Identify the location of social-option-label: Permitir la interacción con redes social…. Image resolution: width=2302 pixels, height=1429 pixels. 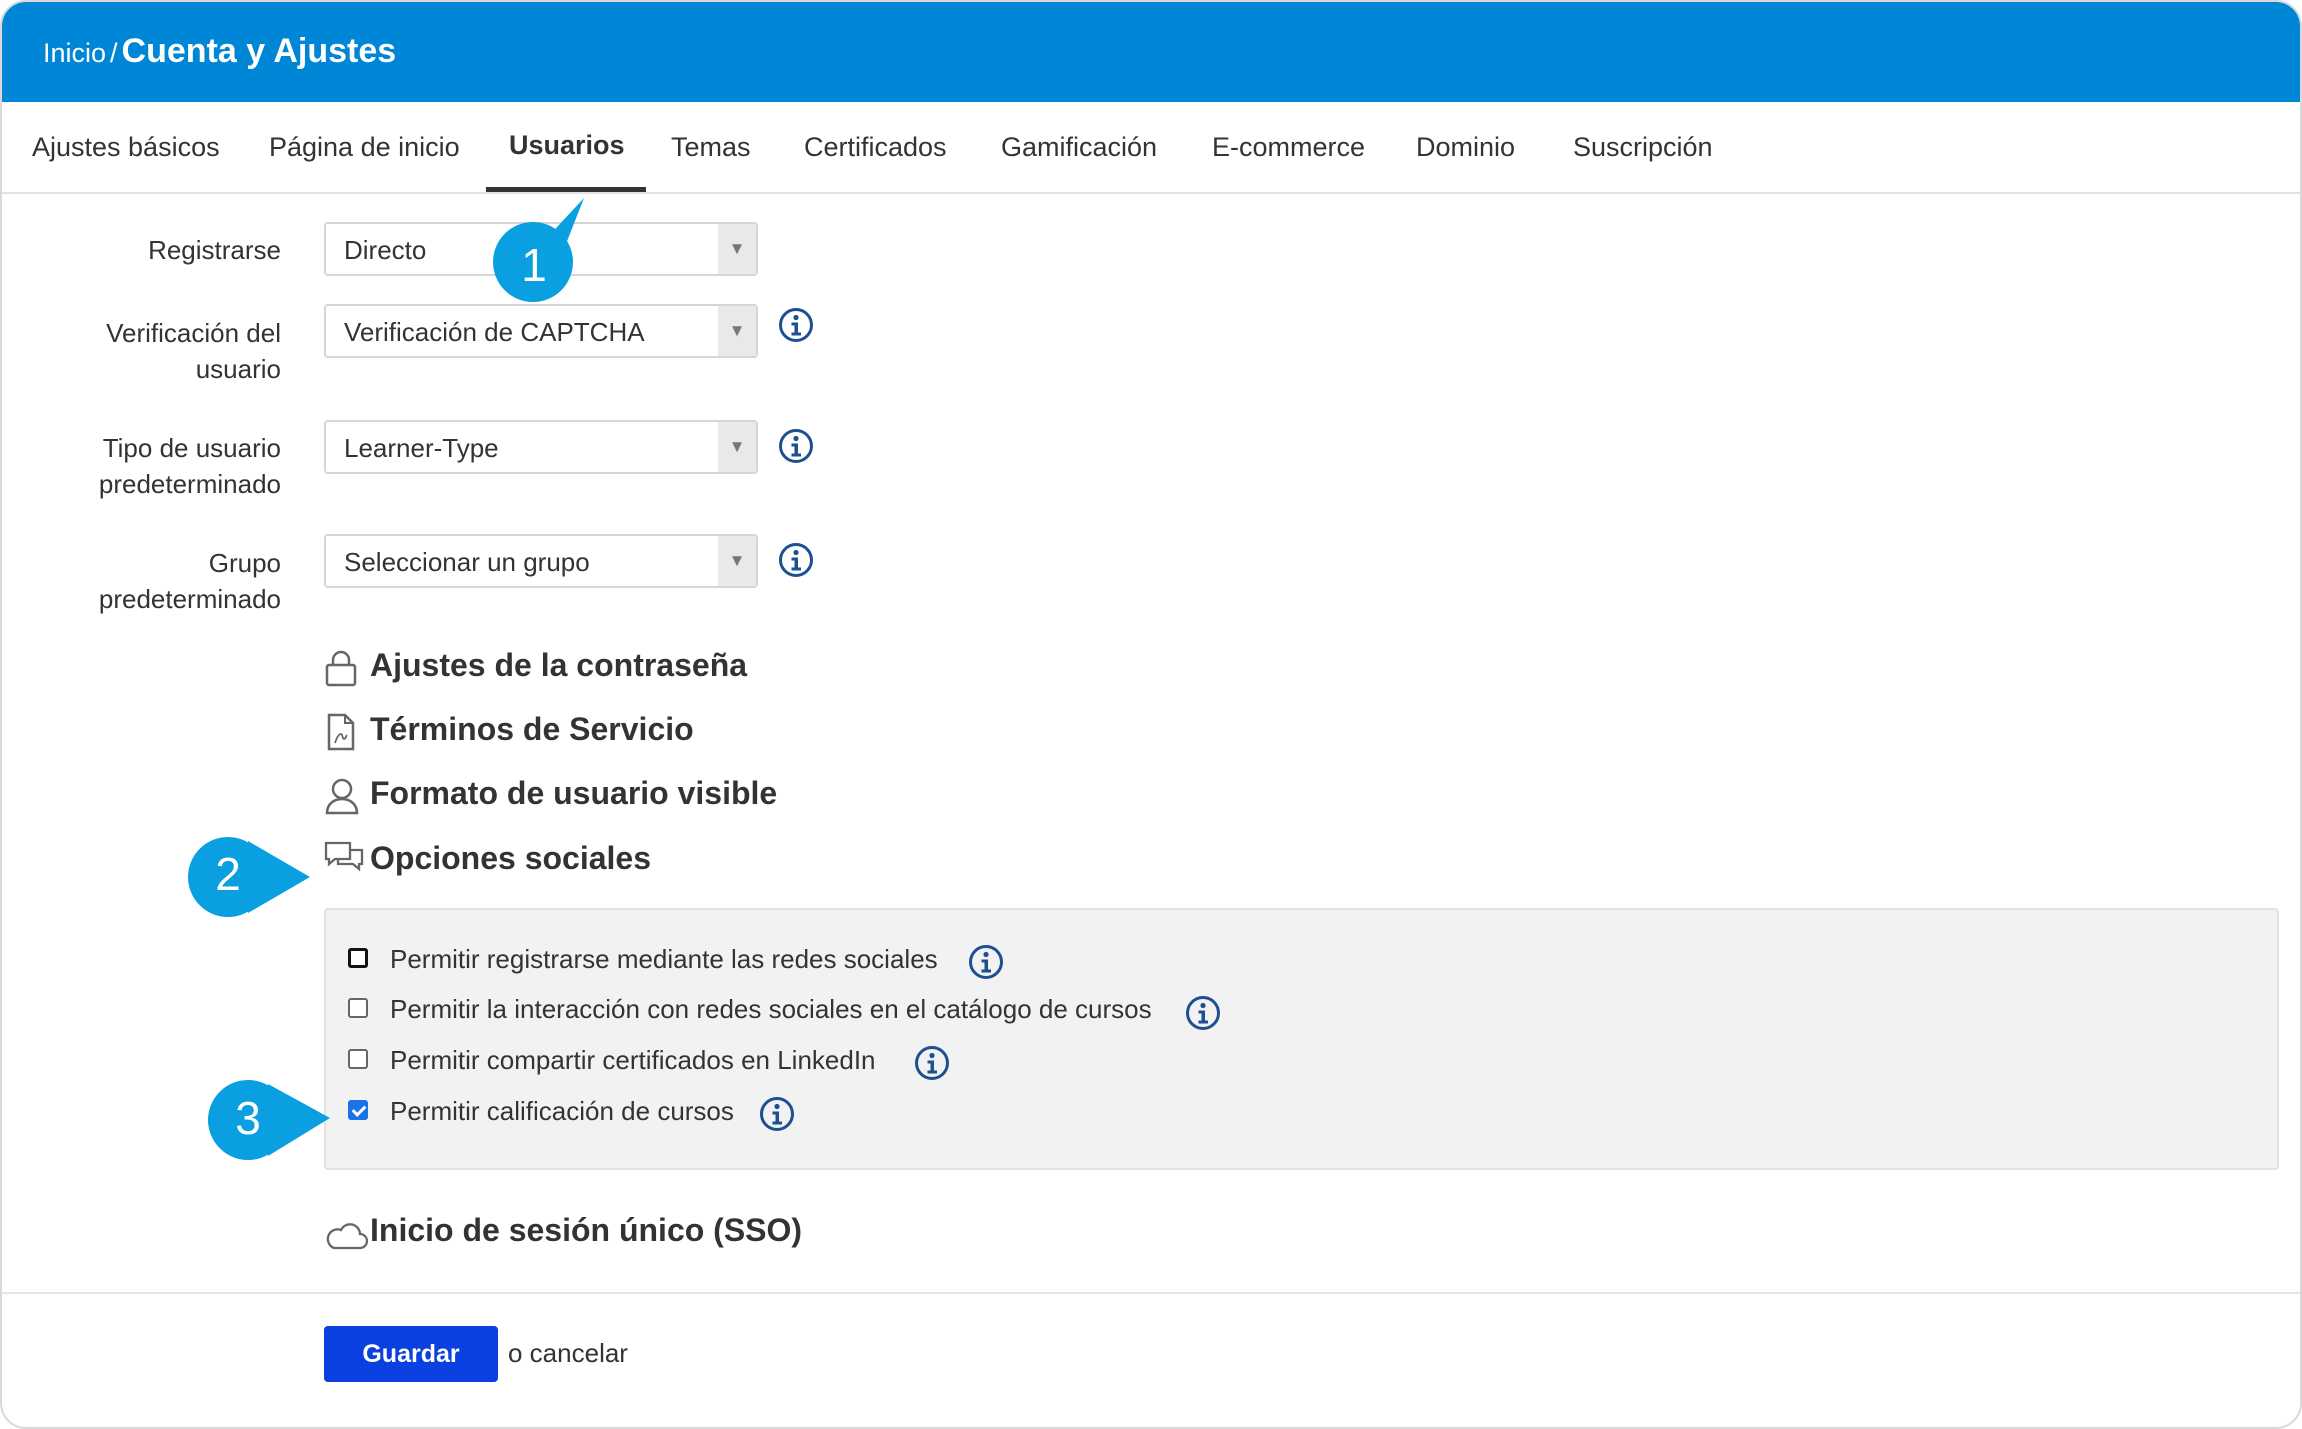
(771, 1009).